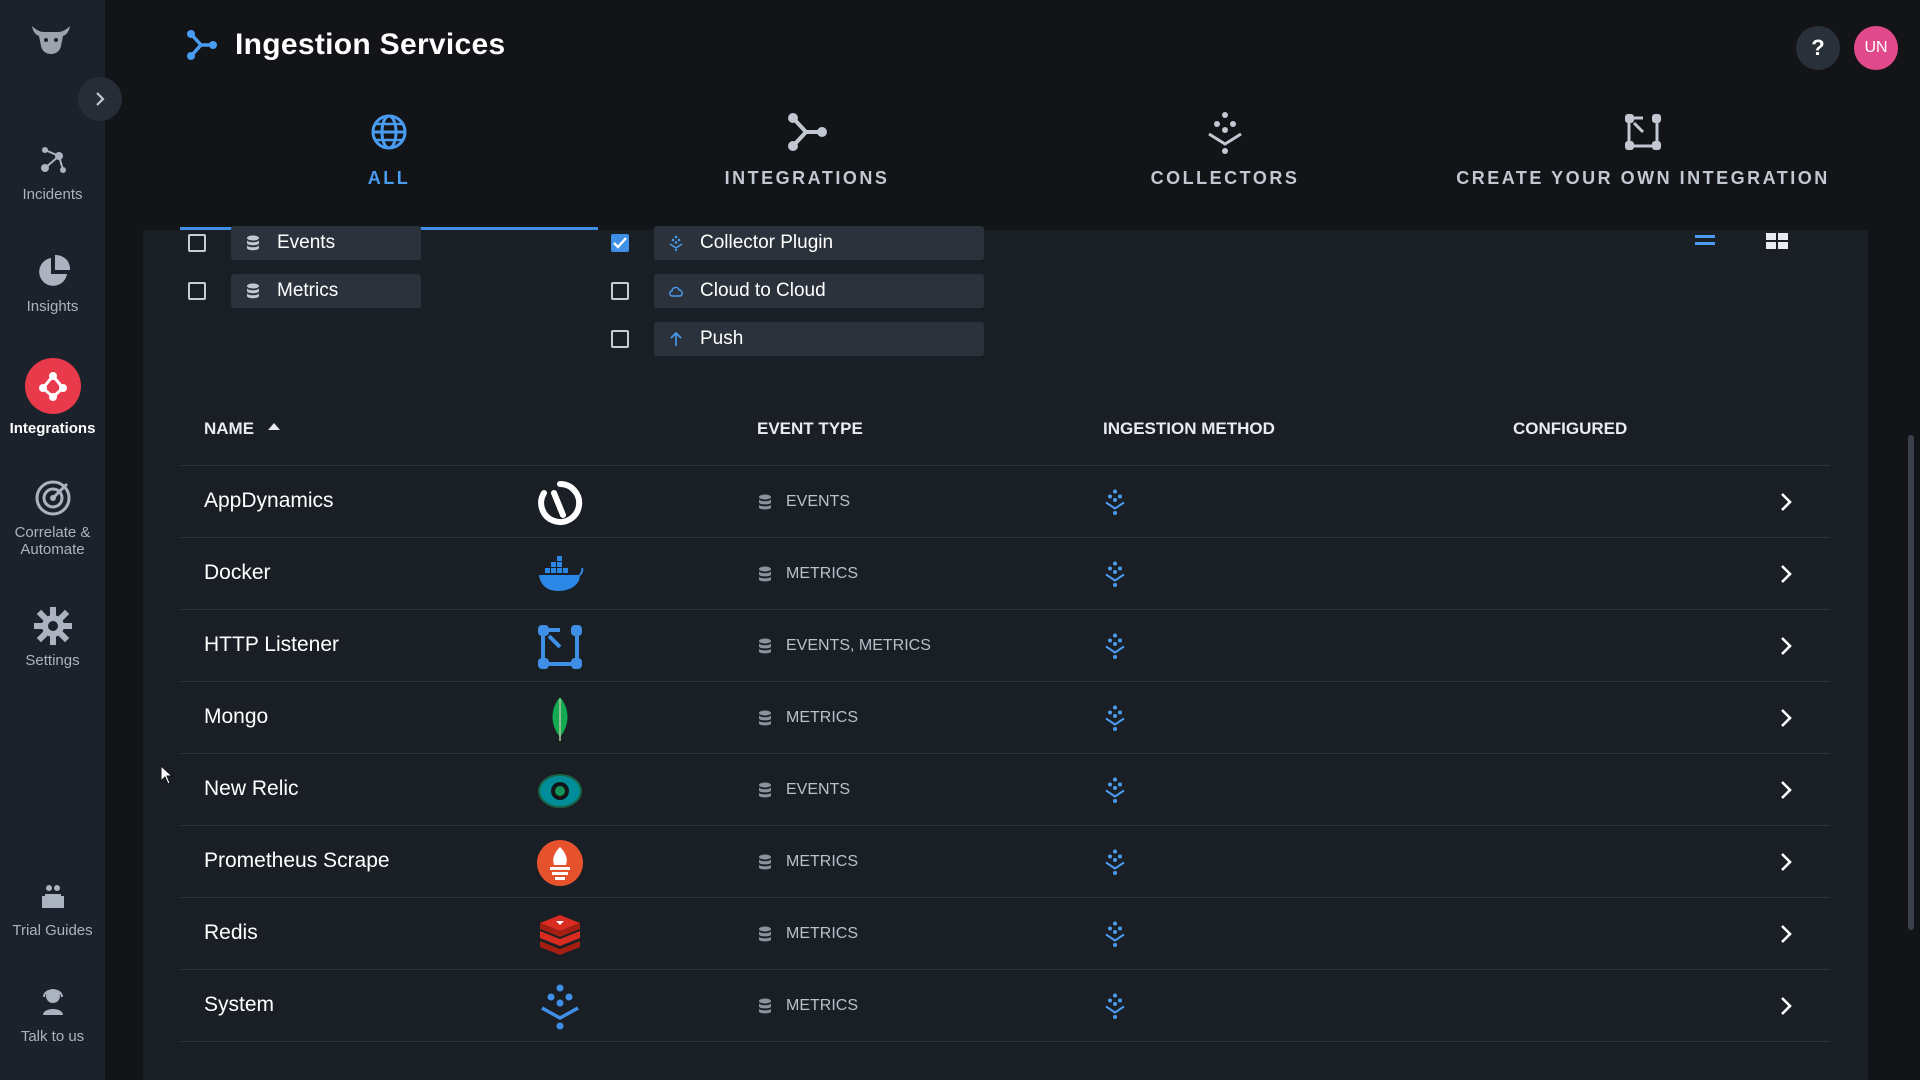 The image size is (1920, 1080). I want to click on sidebar-expand-button, so click(100, 99).